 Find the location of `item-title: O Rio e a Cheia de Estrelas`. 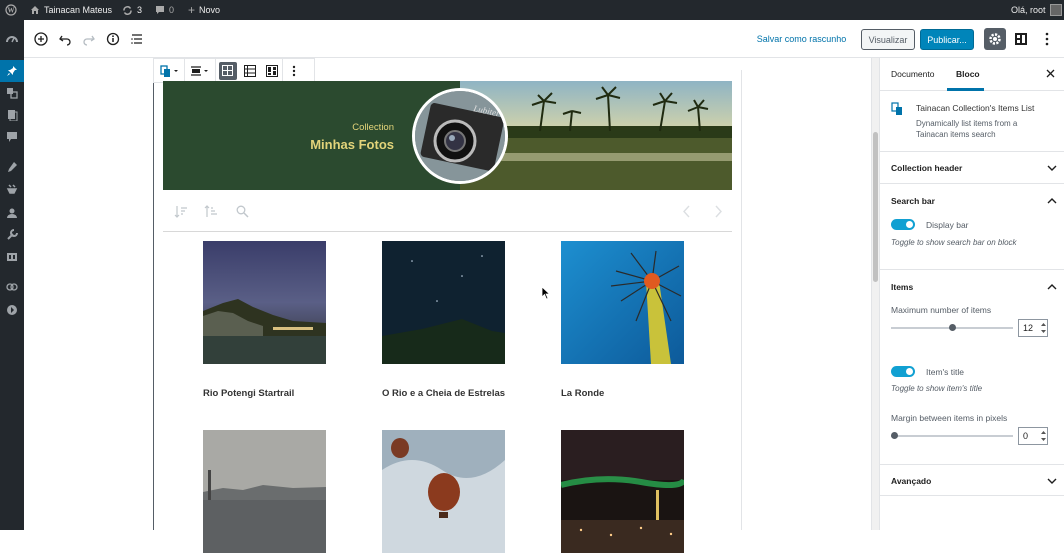

item-title: O Rio e a Cheia de Estrelas is located at coordinates (447, 394).